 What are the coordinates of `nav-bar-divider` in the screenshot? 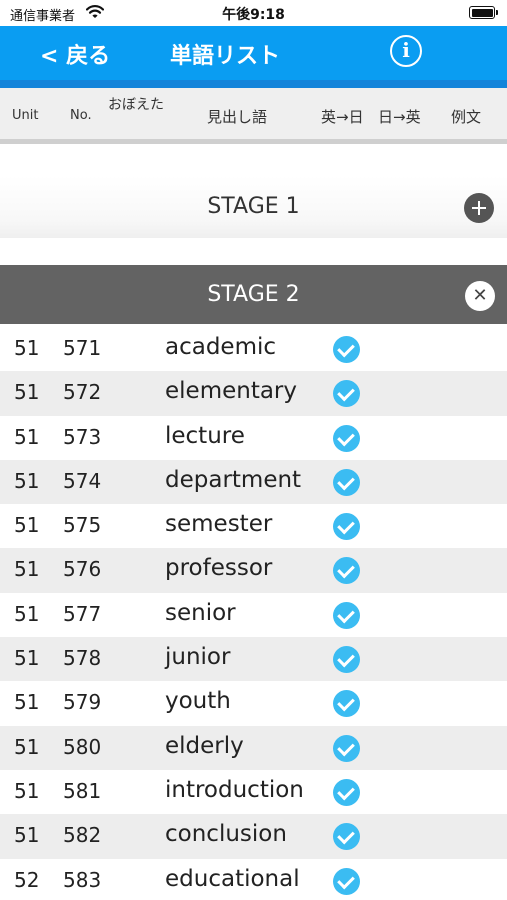 It's located at (253, 84).